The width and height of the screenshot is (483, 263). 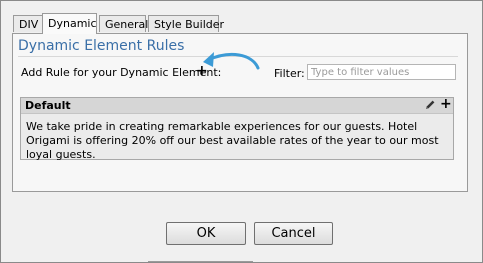 I want to click on tab-div: DIV, so click(x=28, y=23).